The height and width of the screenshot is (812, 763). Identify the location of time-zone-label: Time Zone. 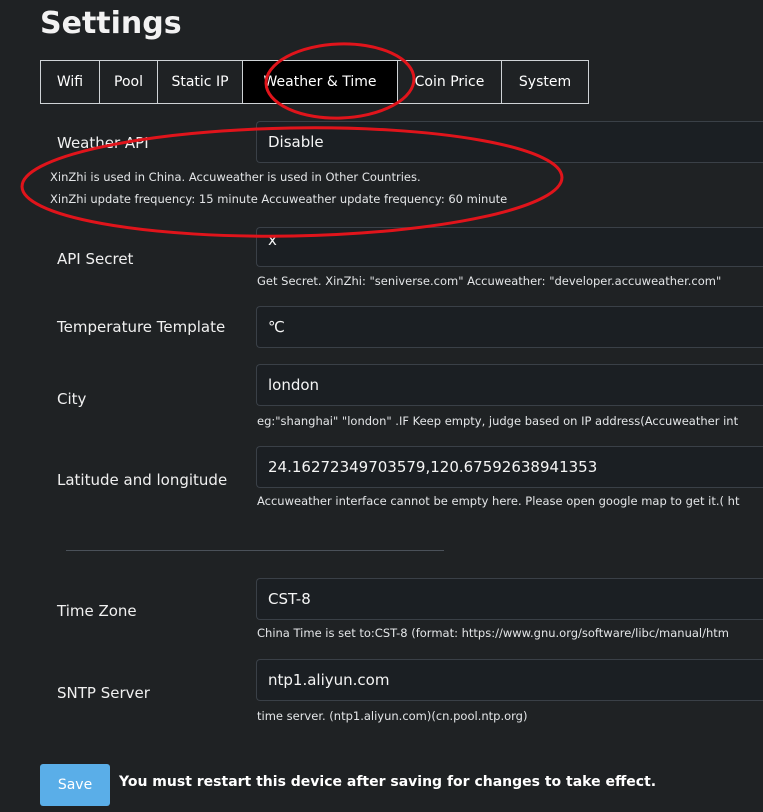
(97, 611).